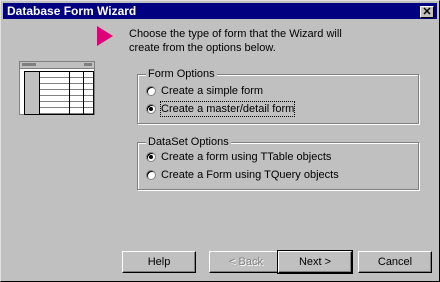  What do you see at coordinates (246, 157) in the screenshot?
I see `radio-ttable-label: Create a form using TTable objects` at bounding box center [246, 157].